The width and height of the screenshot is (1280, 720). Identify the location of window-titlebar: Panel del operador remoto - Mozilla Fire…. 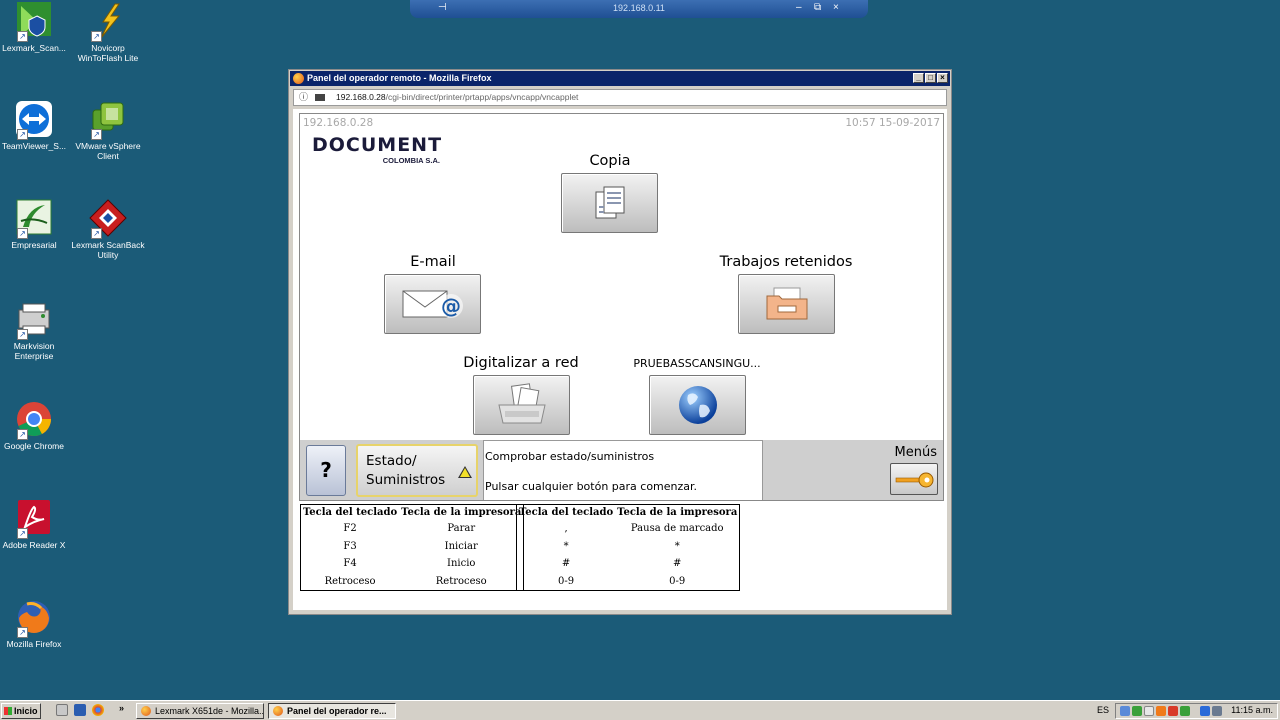
(620, 78).